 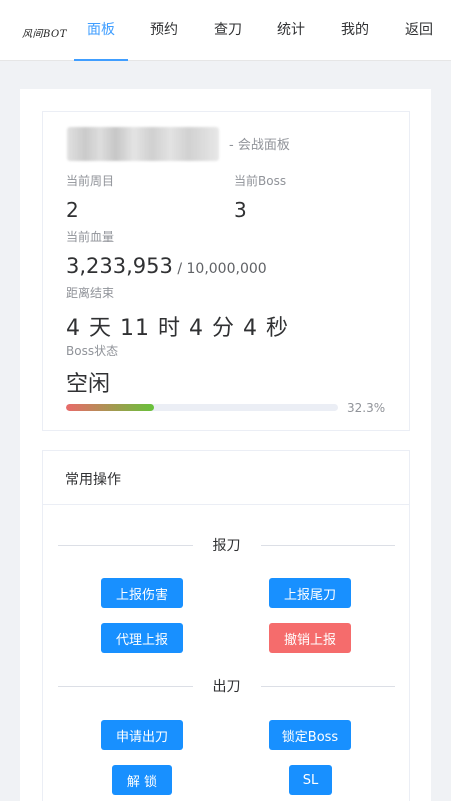 What do you see at coordinates (90, 237) in the screenshot?
I see `hp-label: 当前血量` at bounding box center [90, 237].